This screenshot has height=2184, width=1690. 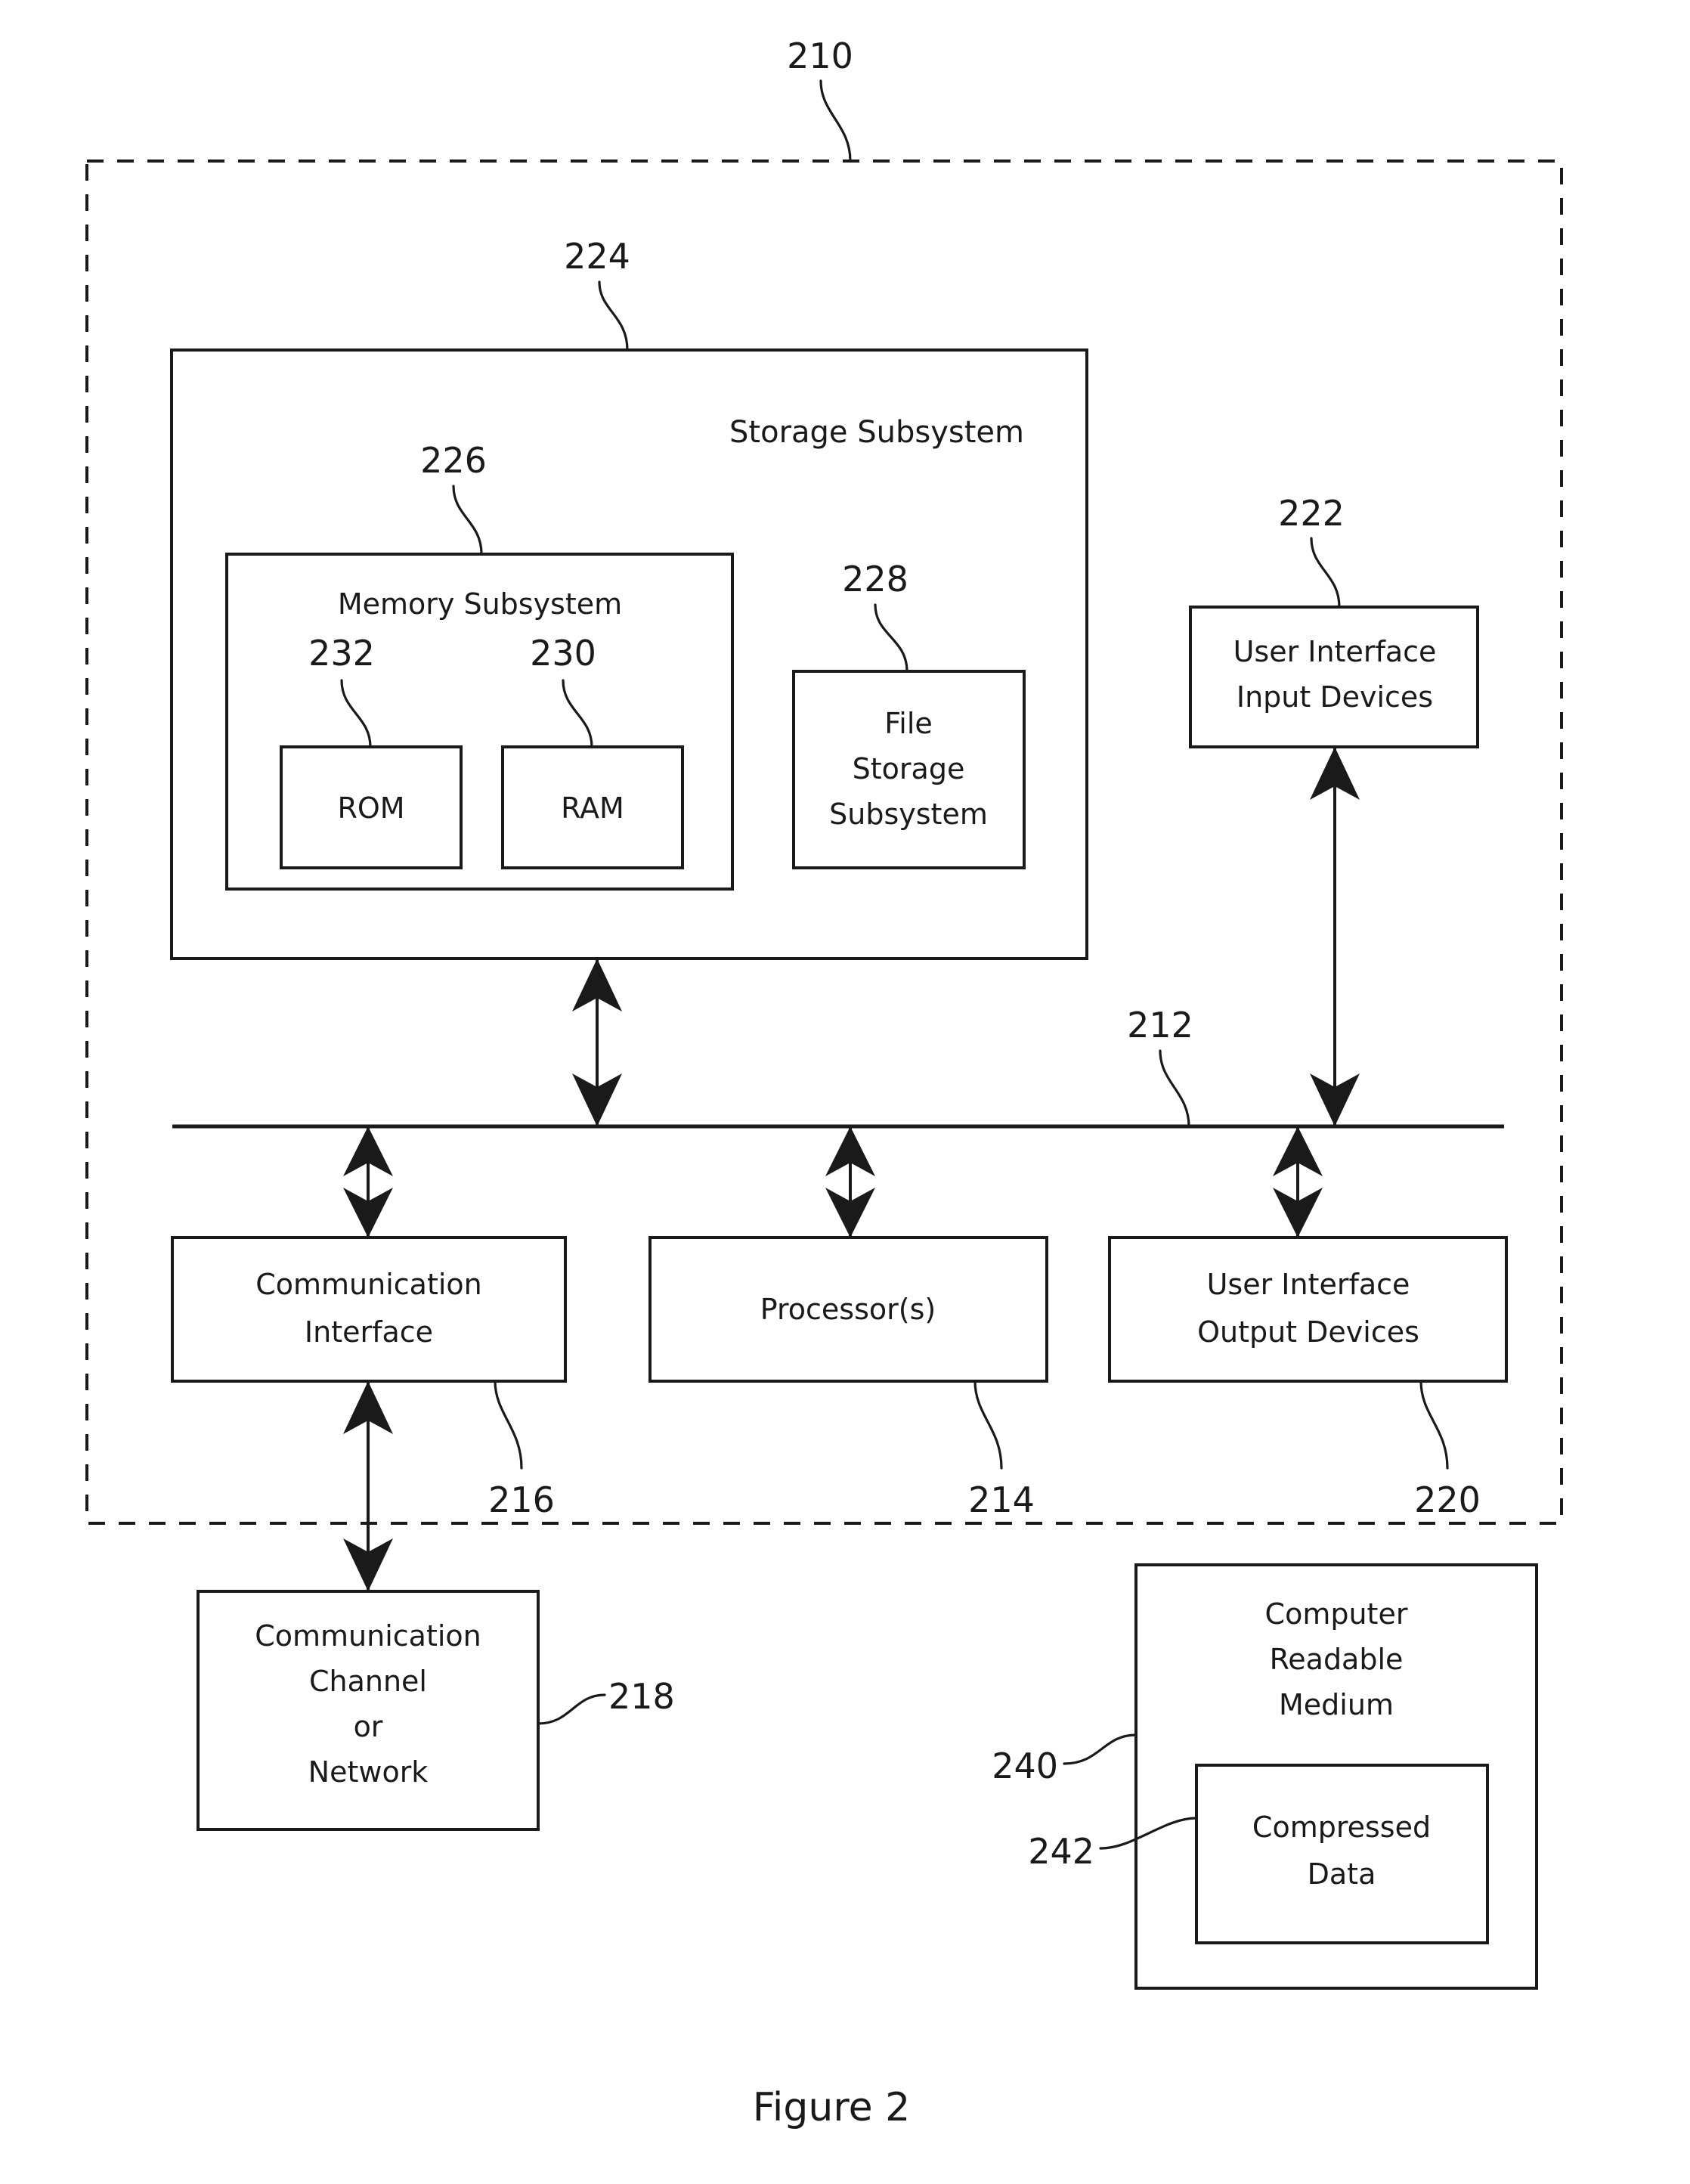 I want to click on ref-label-222: 222, so click(x=1311, y=513).